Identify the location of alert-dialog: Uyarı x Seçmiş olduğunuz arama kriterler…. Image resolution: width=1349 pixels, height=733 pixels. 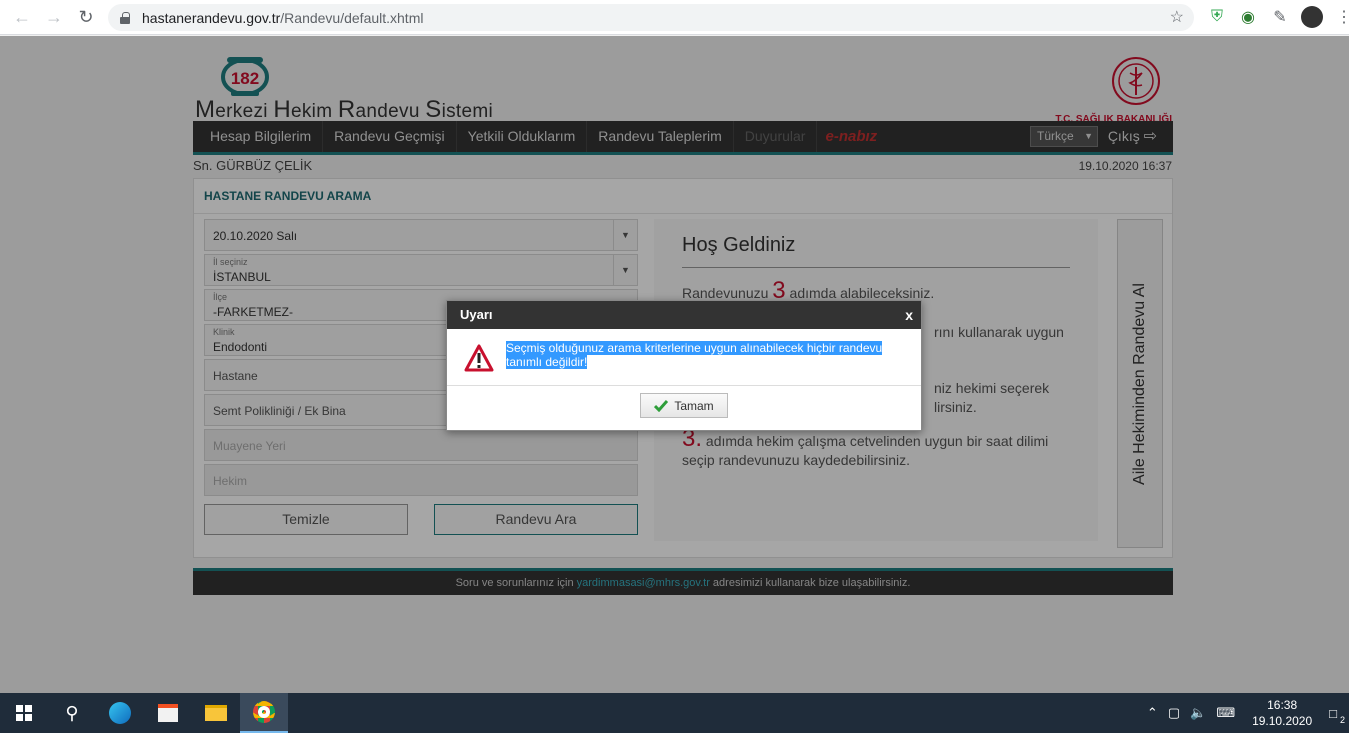
(684, 365).